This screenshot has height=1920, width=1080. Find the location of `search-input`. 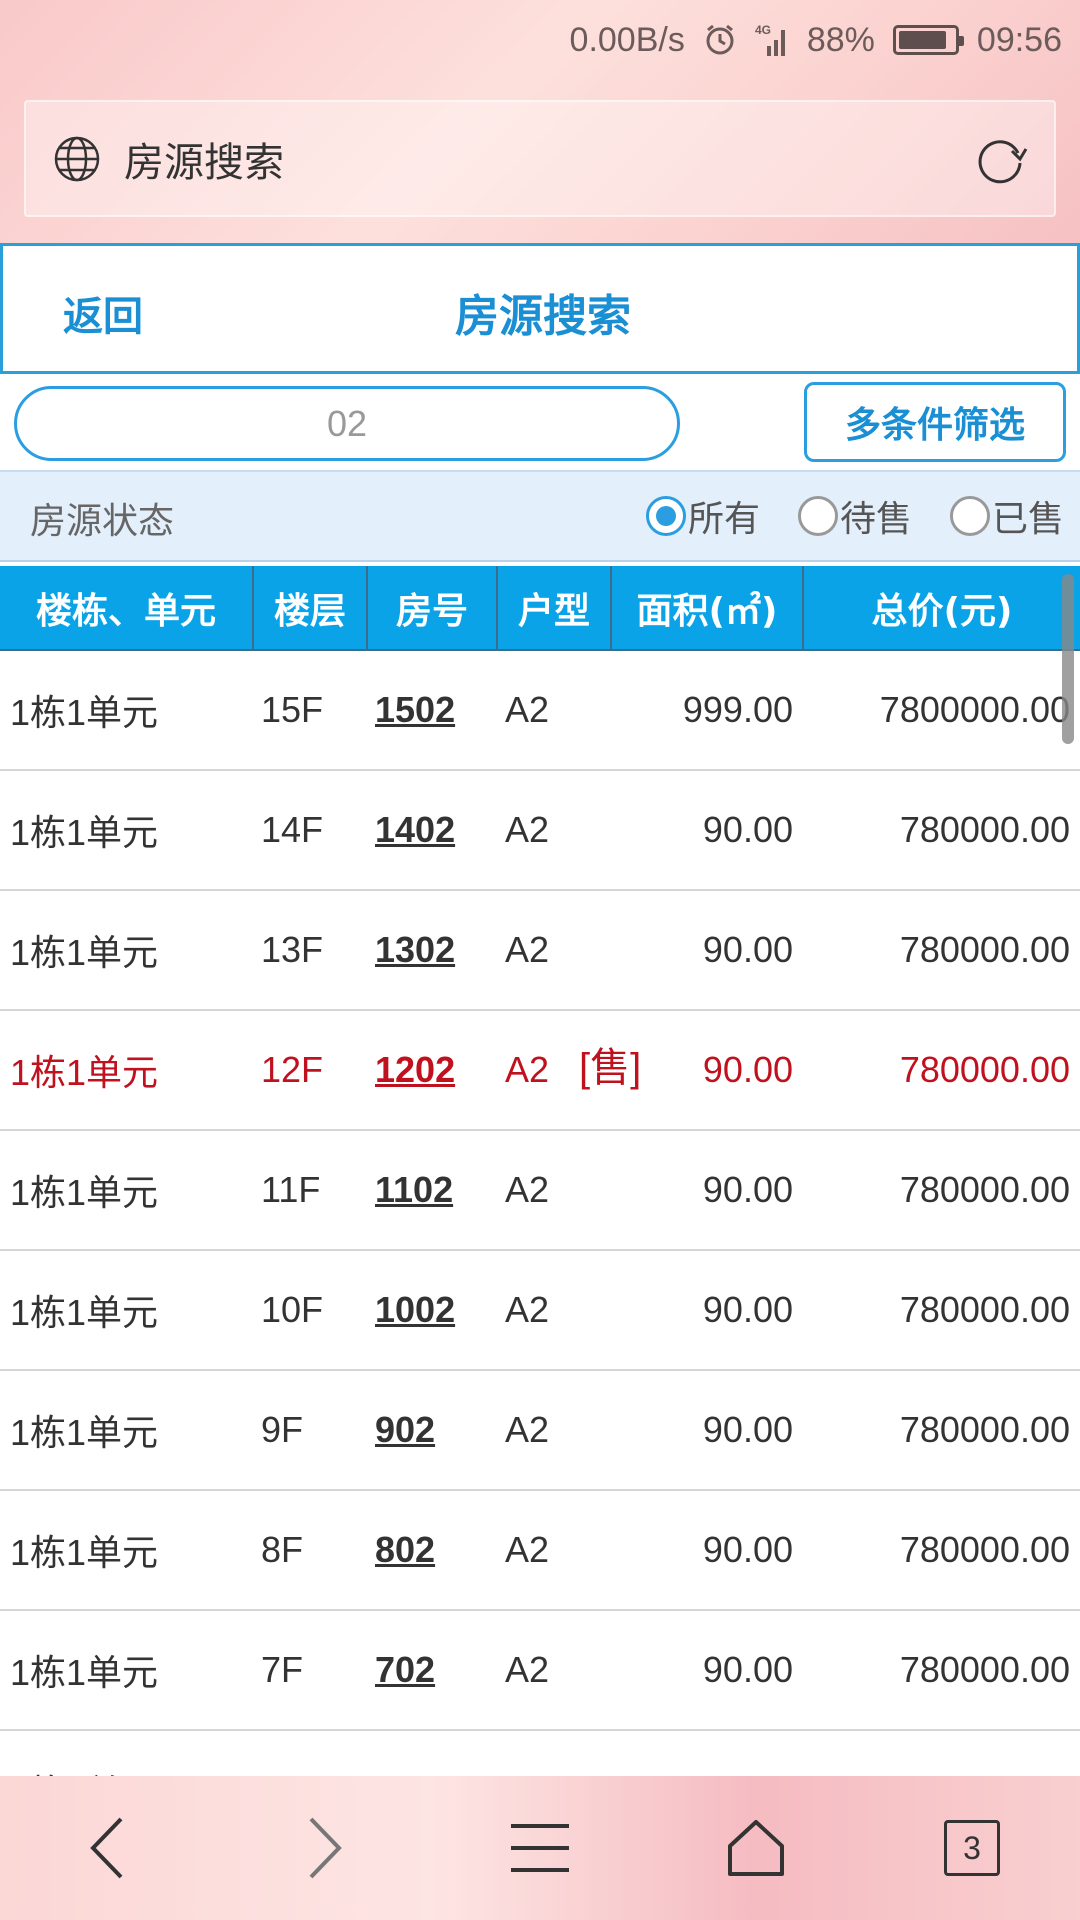

search-input is located at coordinates (347, 423).